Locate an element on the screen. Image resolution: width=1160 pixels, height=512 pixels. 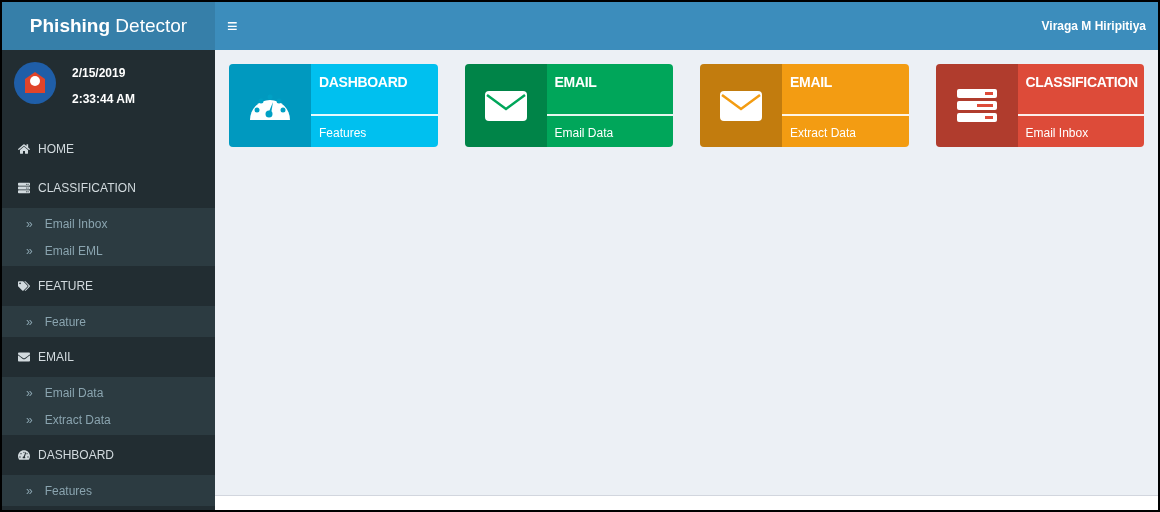
sidebar-subitem: » Features is located at coordinates (108, 490).